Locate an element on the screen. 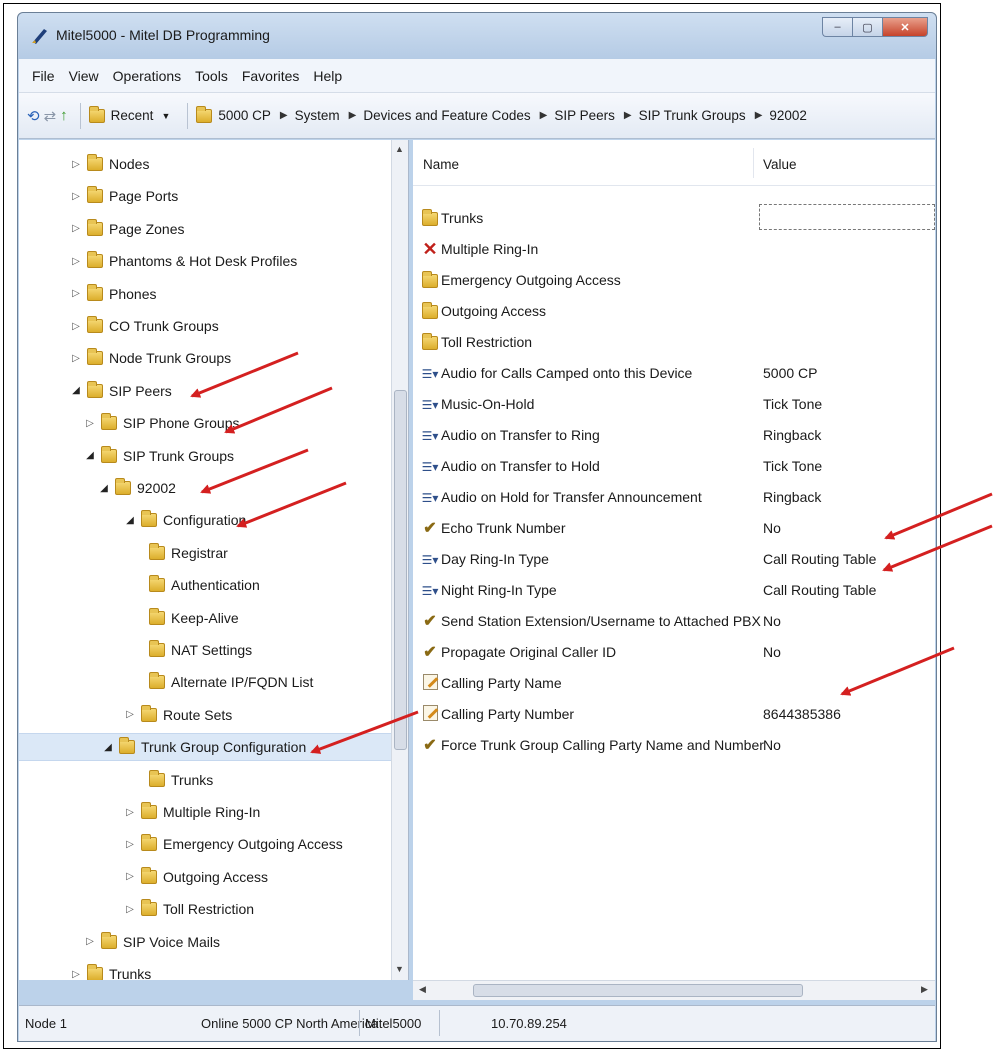  tree-item-phones: ▷ Phones is located at coordinates (204, 294).